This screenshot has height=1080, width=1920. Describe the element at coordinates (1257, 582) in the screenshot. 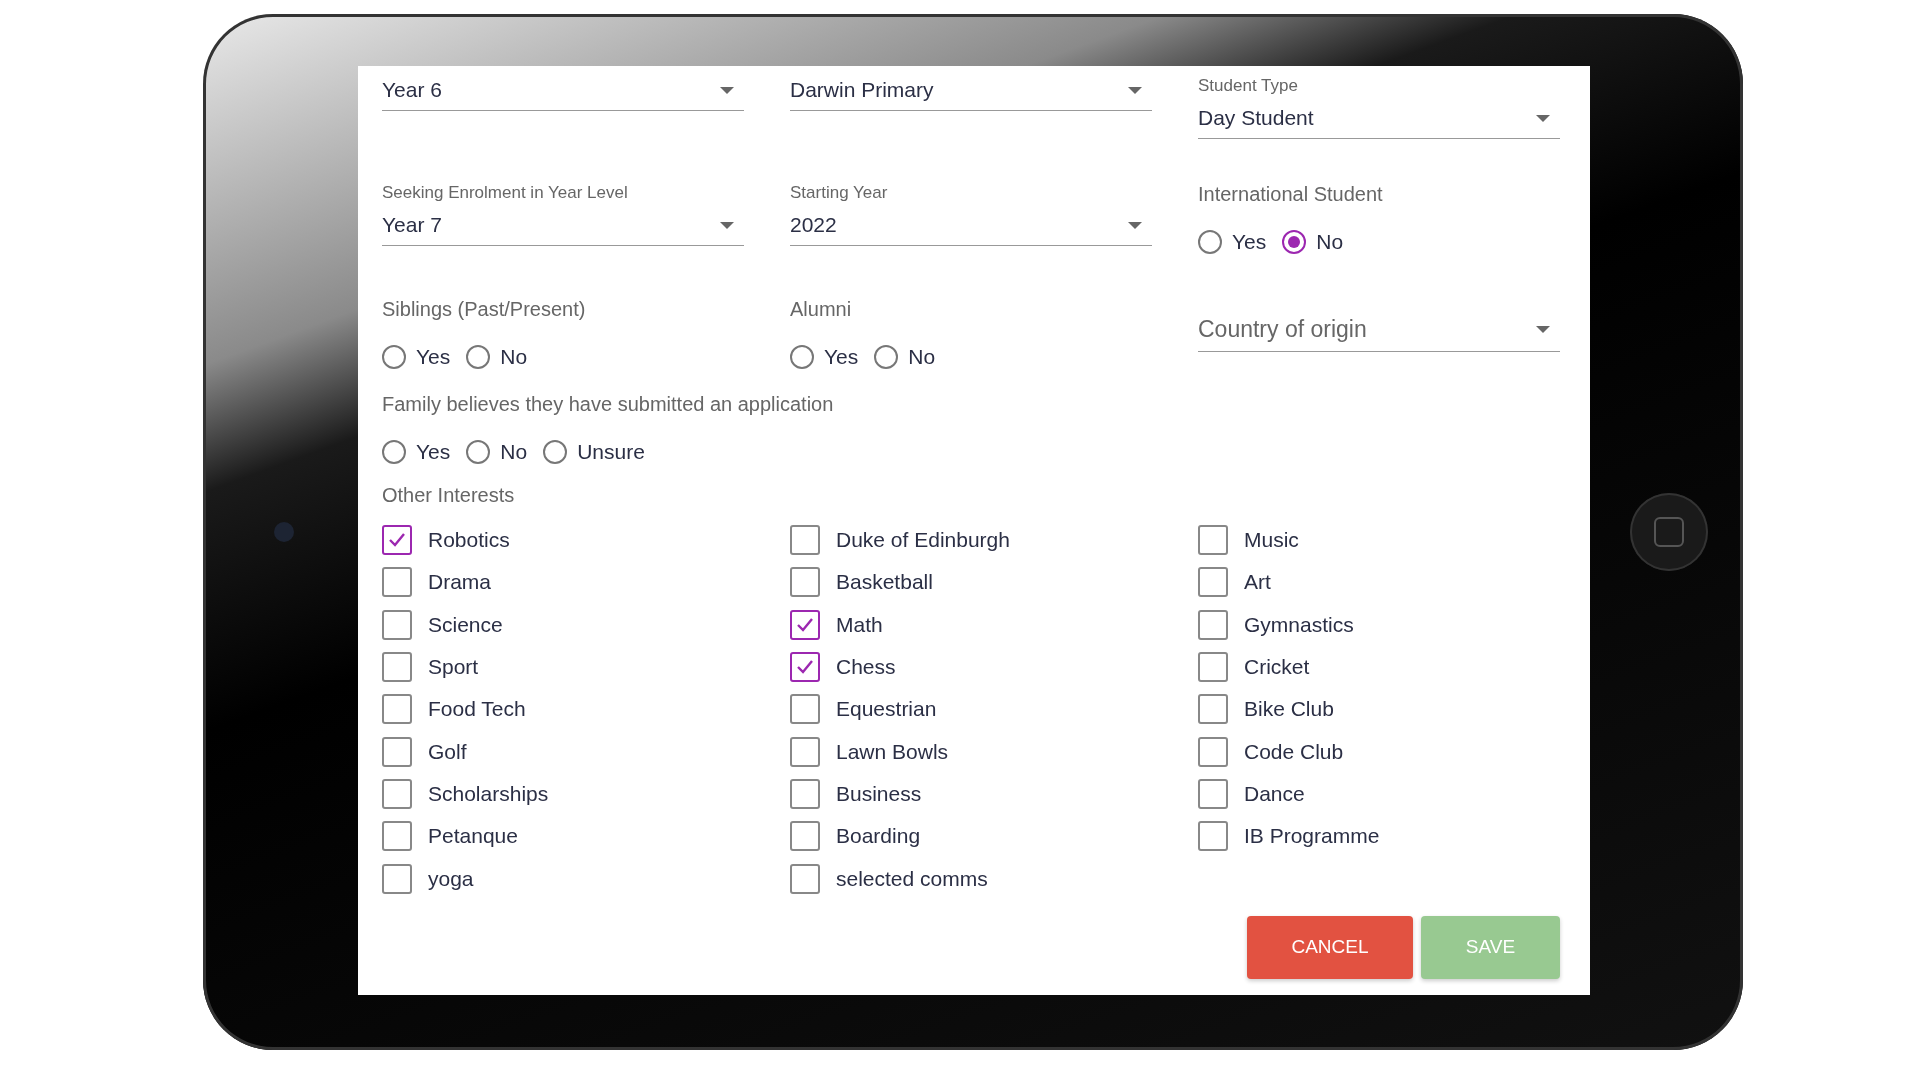

I see `checkbox-label: Art` at that location.